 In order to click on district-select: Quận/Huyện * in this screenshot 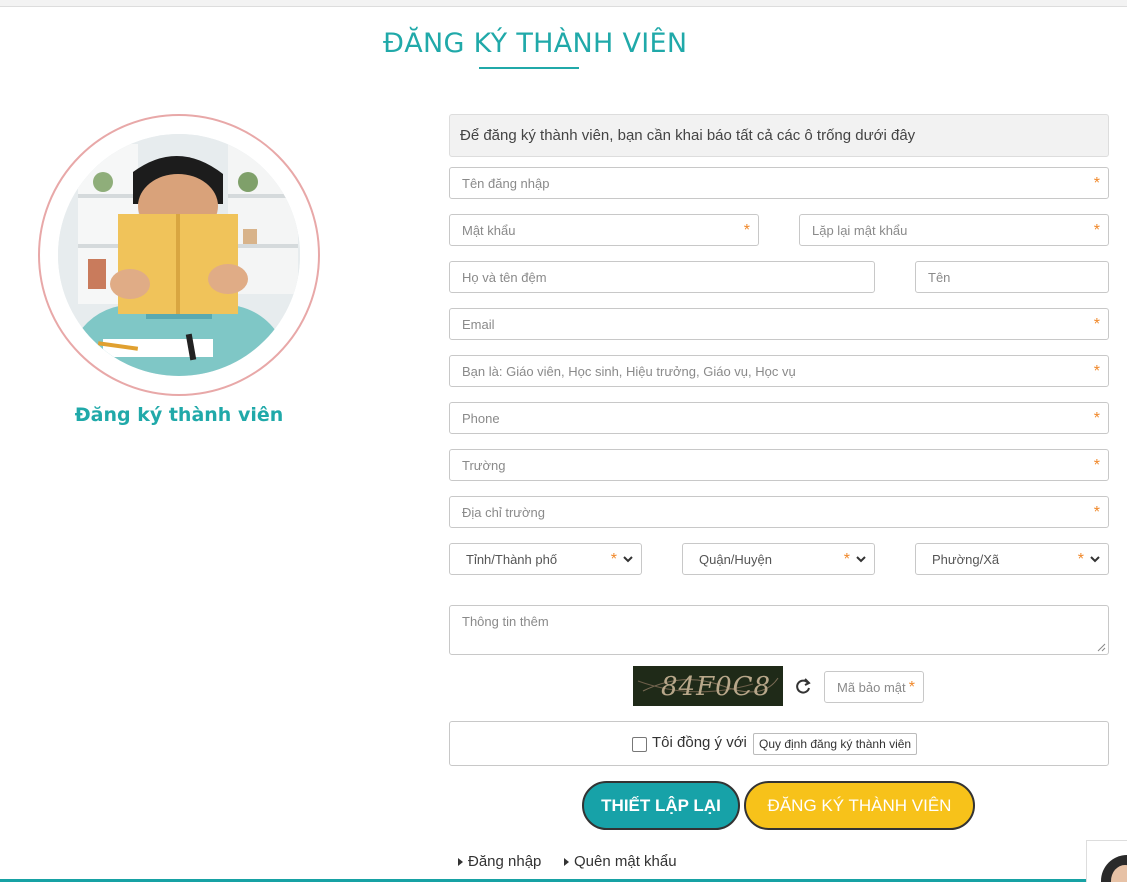, I will do `click(778, 559)`.